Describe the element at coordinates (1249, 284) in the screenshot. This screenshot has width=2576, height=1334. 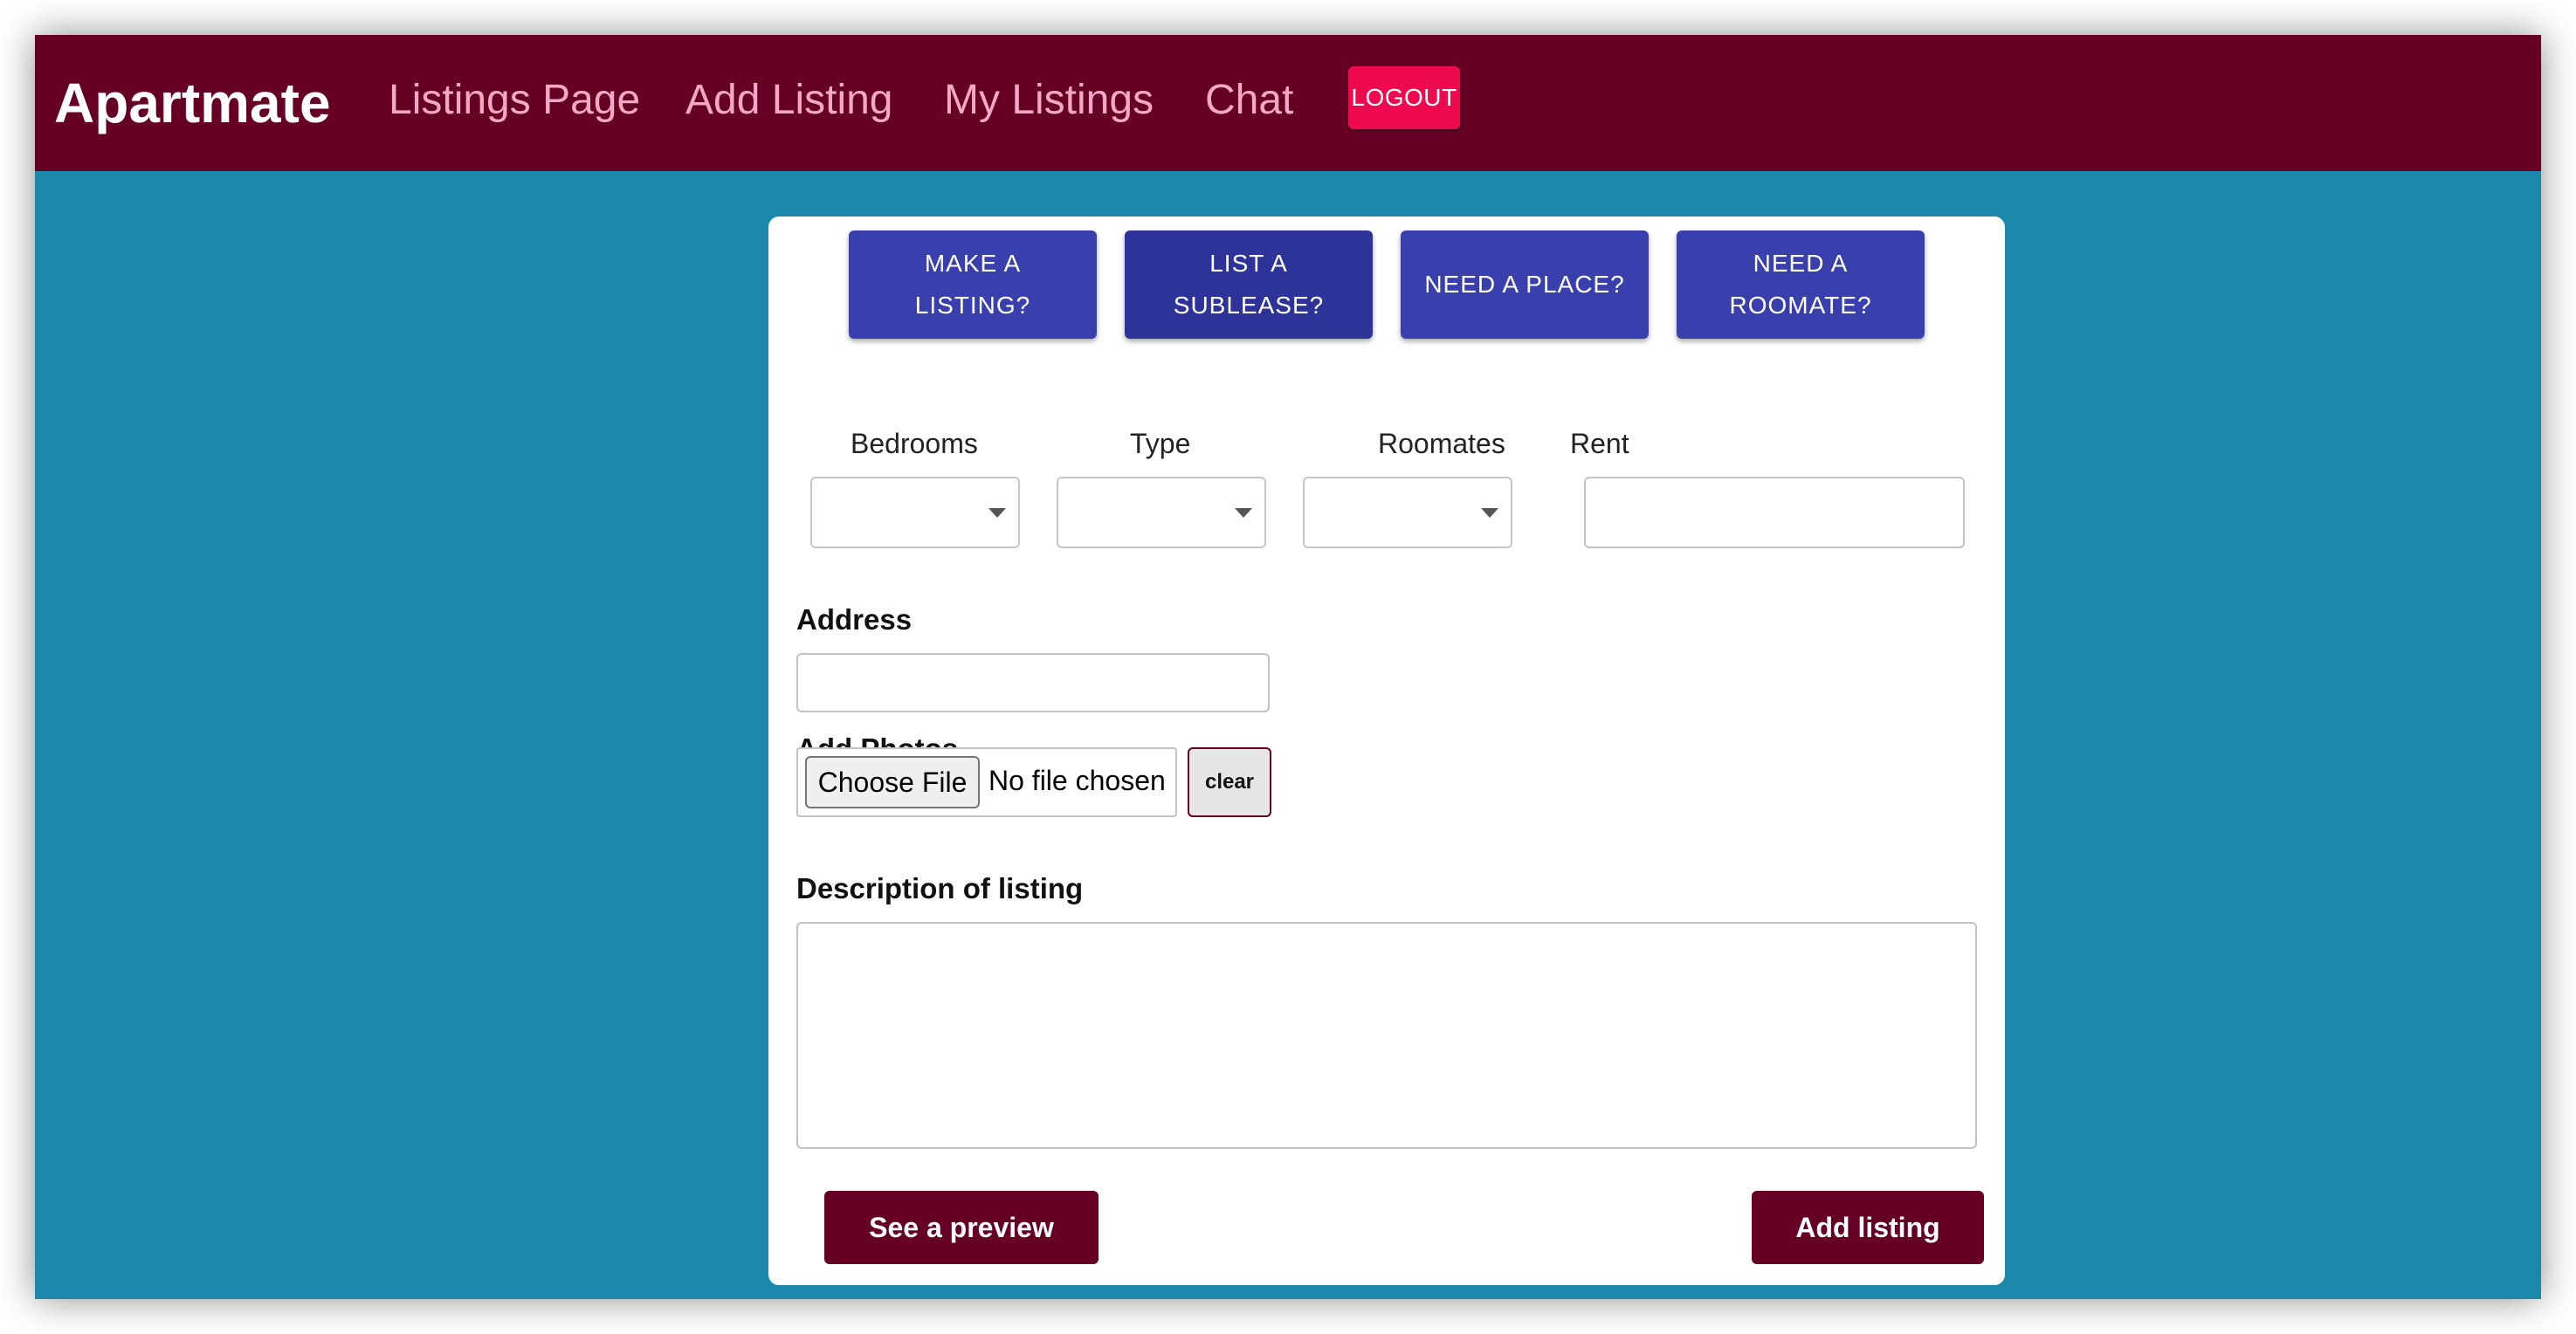
I see `list-sublease-button: LIST A SUBLEASE?` at that location.